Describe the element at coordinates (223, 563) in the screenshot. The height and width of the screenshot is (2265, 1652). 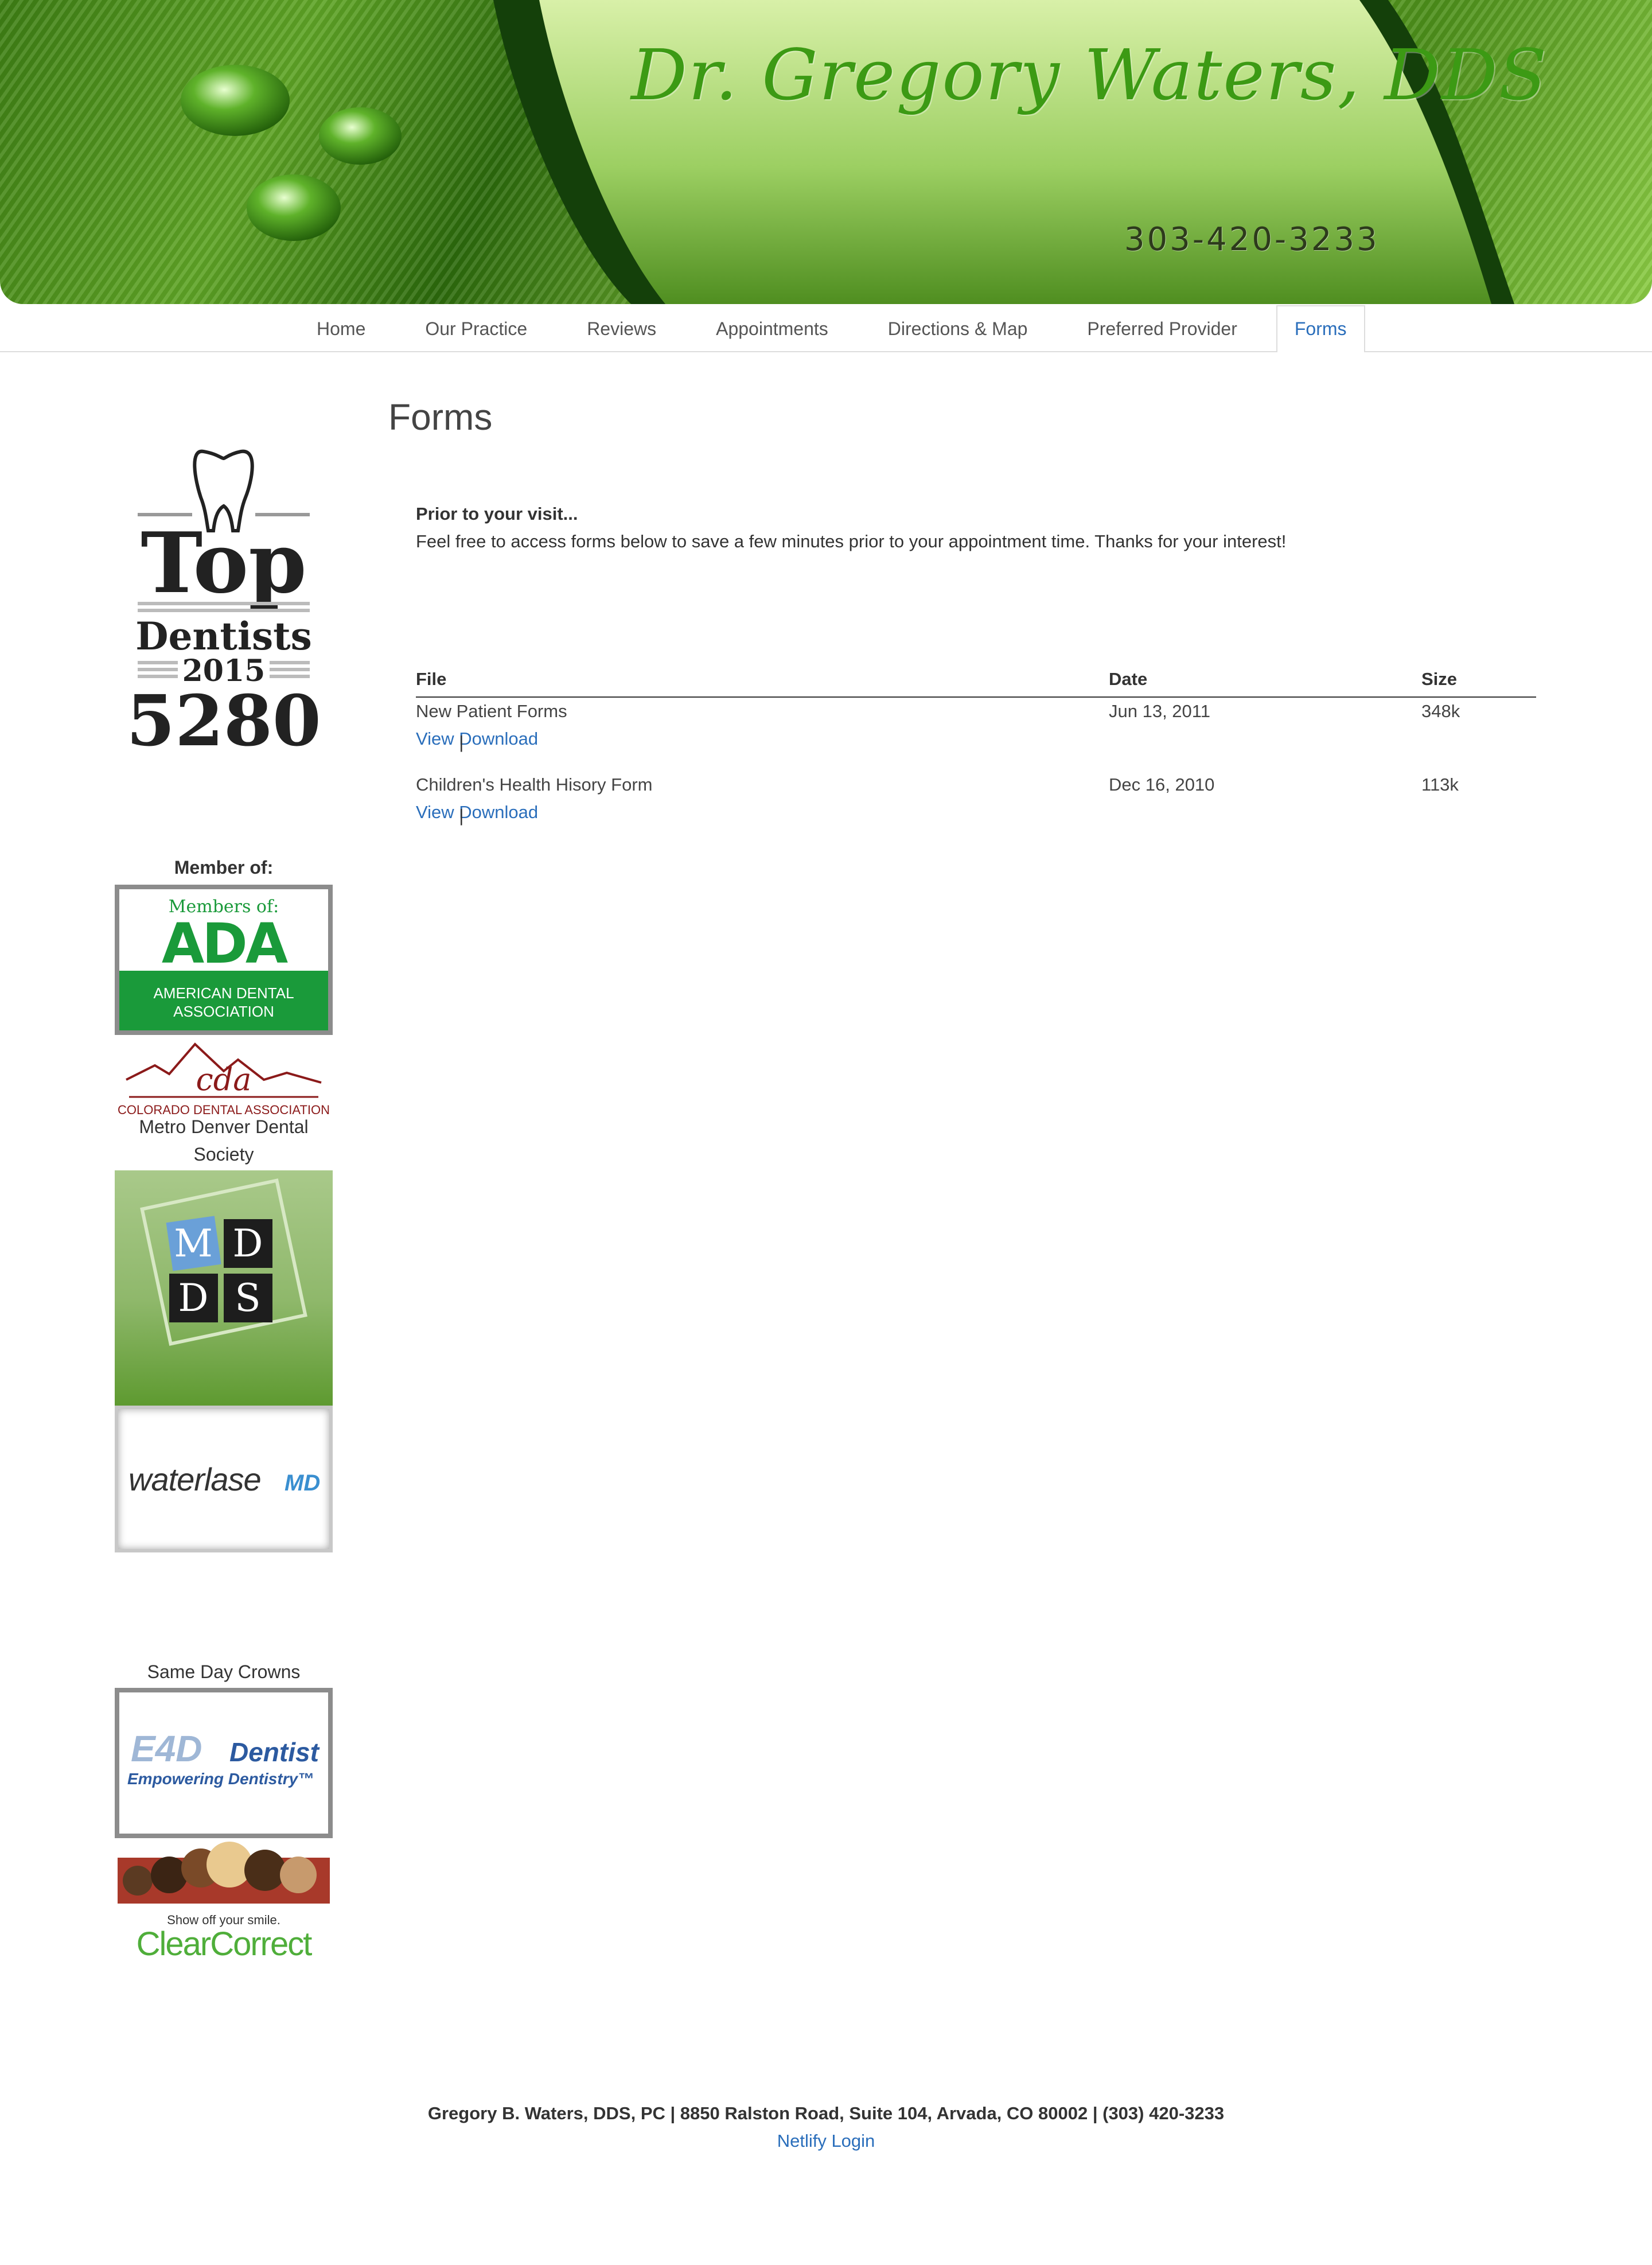
I see `badge-top-text: Top` at that location.